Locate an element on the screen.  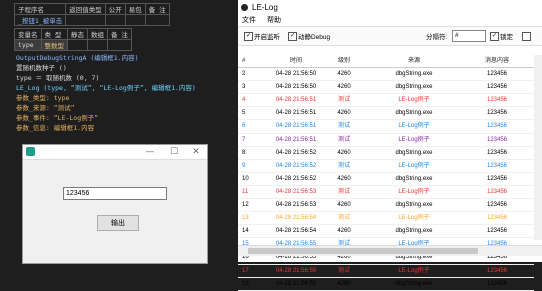
lock-checkbox: ✓ is located at coordinates (494, 36).